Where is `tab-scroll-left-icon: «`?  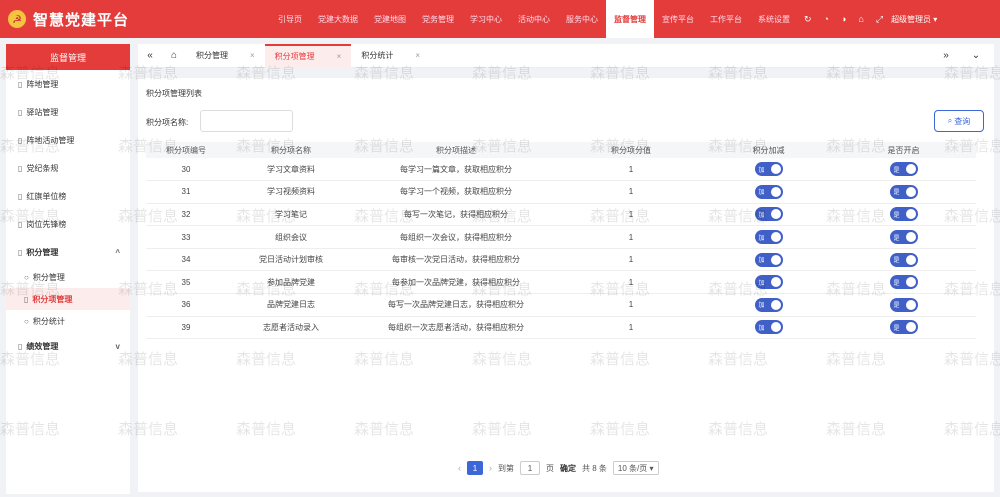
tab-scroll-left-icon: « is located at coordinates (150, 55).